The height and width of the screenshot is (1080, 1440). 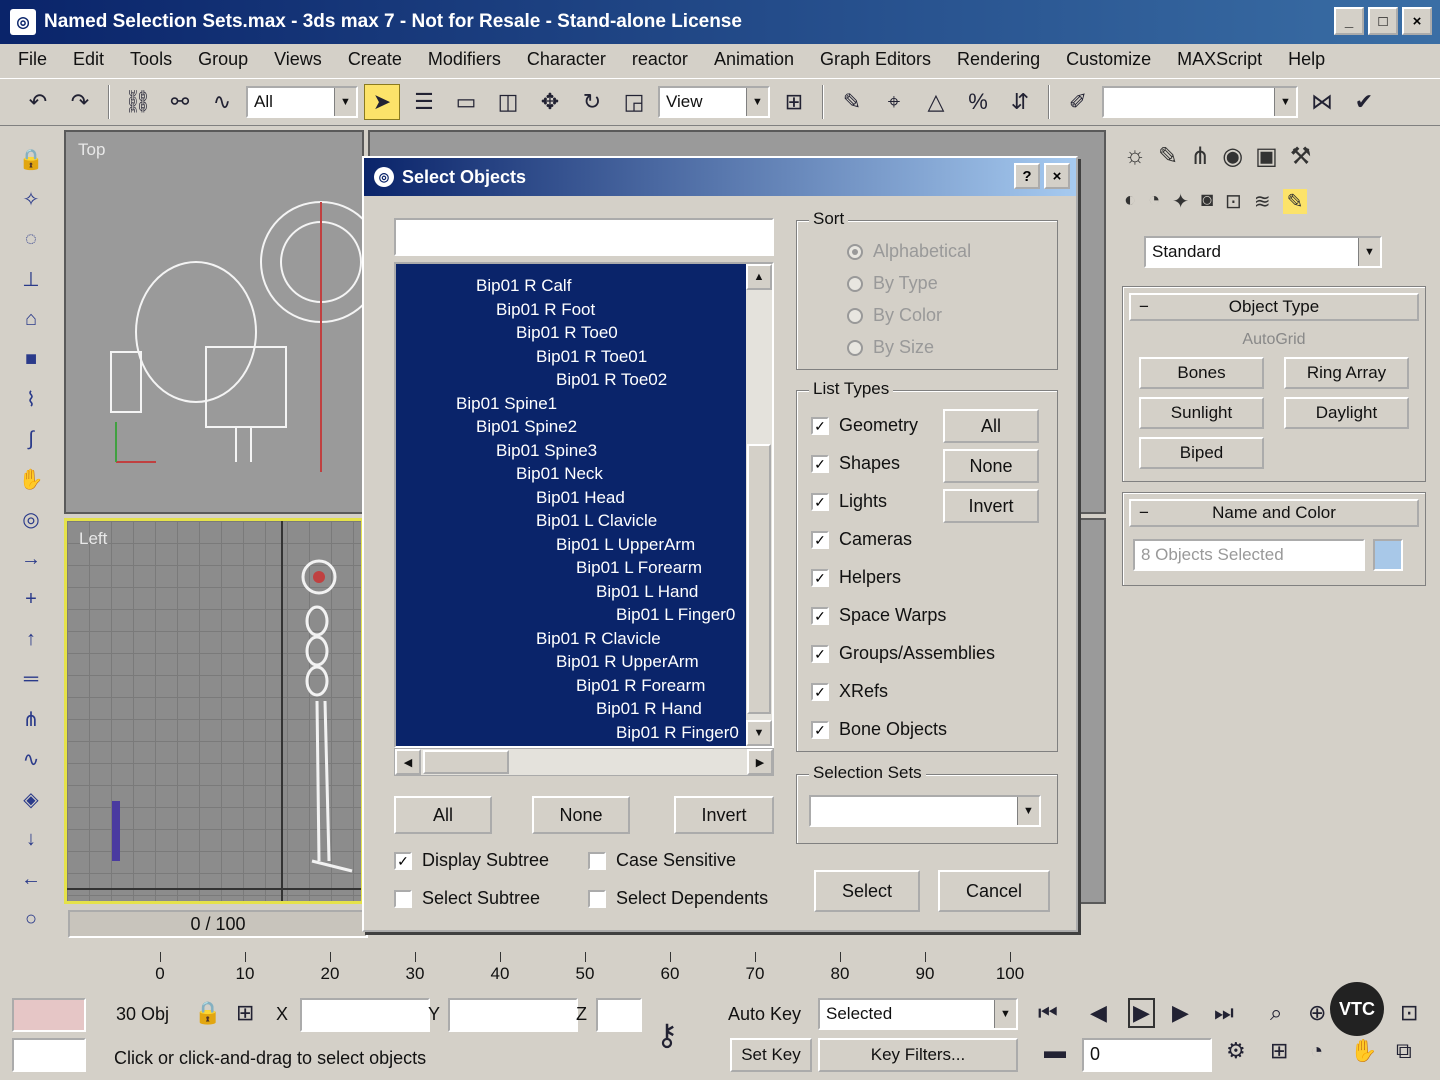 What do you see at coordinates (580, 967) in the screenshot?
I see `timeline-track: 0 10 20 30 40 50 60 70 80 90 100` at bounding box center [580, 967].